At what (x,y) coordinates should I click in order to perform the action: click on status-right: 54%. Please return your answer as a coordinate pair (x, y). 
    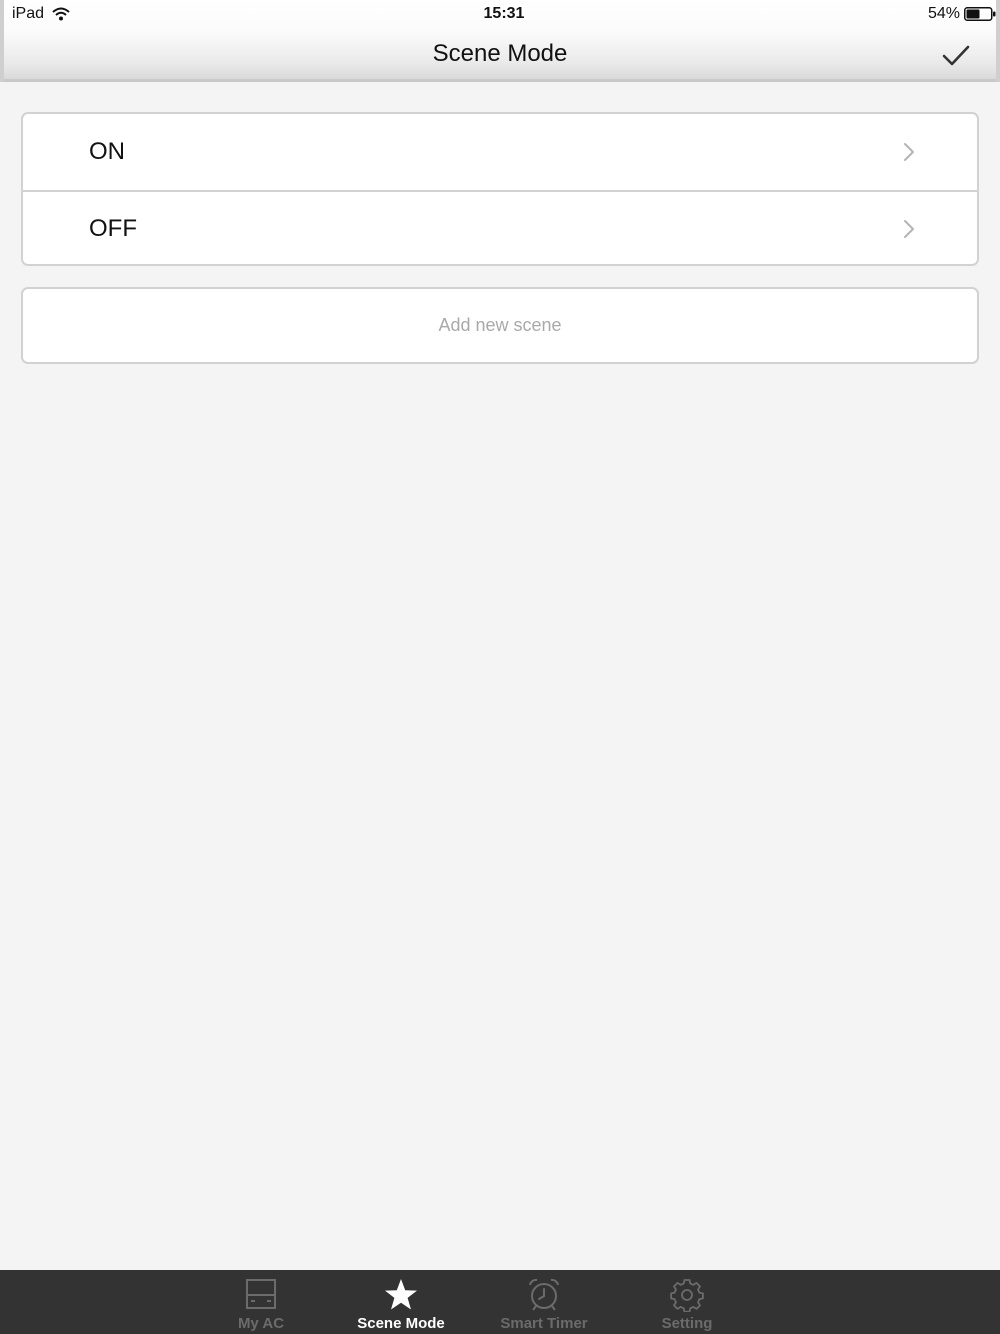
    Looking at the image, I should click on (962, 14).